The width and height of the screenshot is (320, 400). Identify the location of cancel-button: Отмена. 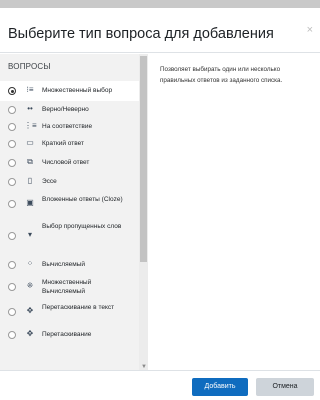
(285, 387).